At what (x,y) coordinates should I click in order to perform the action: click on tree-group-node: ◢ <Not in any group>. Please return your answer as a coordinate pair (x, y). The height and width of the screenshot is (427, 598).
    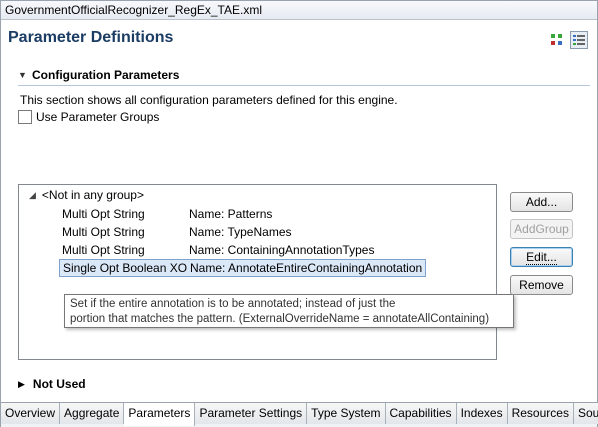
    Looking at the image, I should click on (86, 195).